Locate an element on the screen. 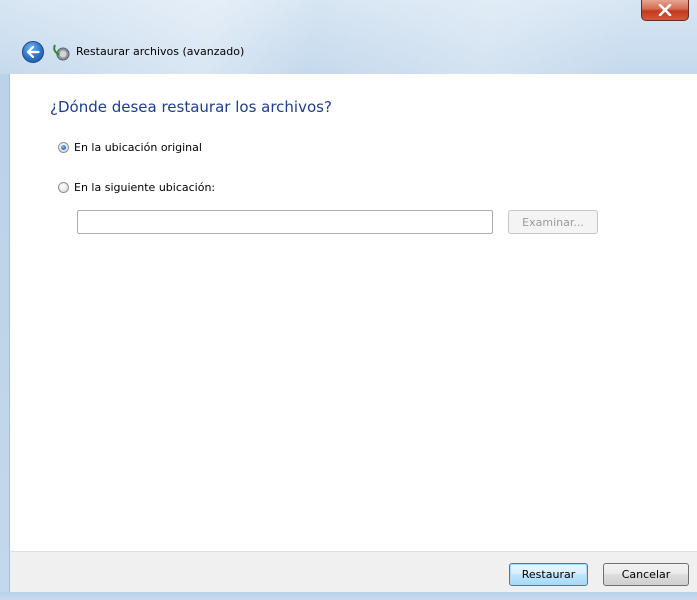 The height and width of the screenshot is (600, 697). radio-original-location is located at coordinates (63, 147).